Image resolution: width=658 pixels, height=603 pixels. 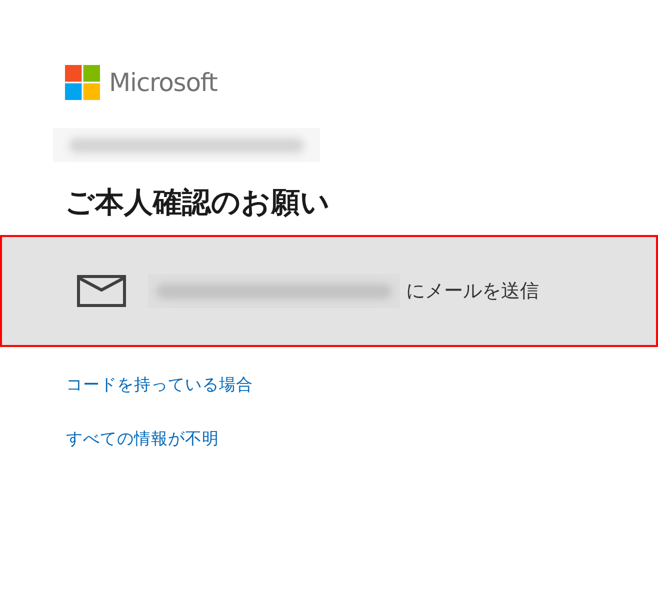 What do you see at coordinates (198, 202) in the screenshot?
I see `page-heading: ご本人確認のお願い` at bounding box center [198, 202].